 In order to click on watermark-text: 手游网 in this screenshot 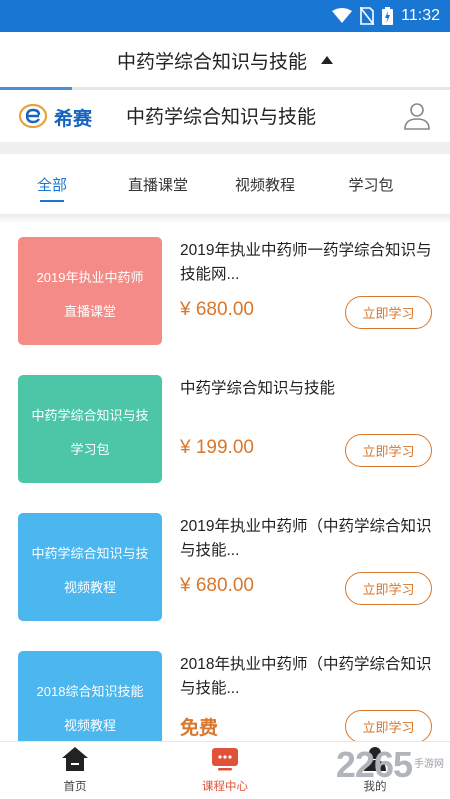, I will do `click(429, 764)`.